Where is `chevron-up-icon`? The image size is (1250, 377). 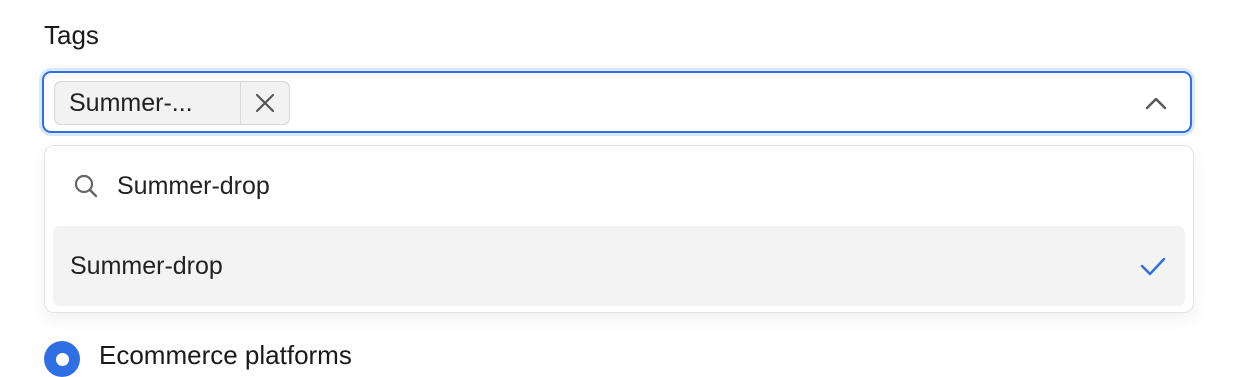 chevron-up-icon is located at coordinates (1156, 103).